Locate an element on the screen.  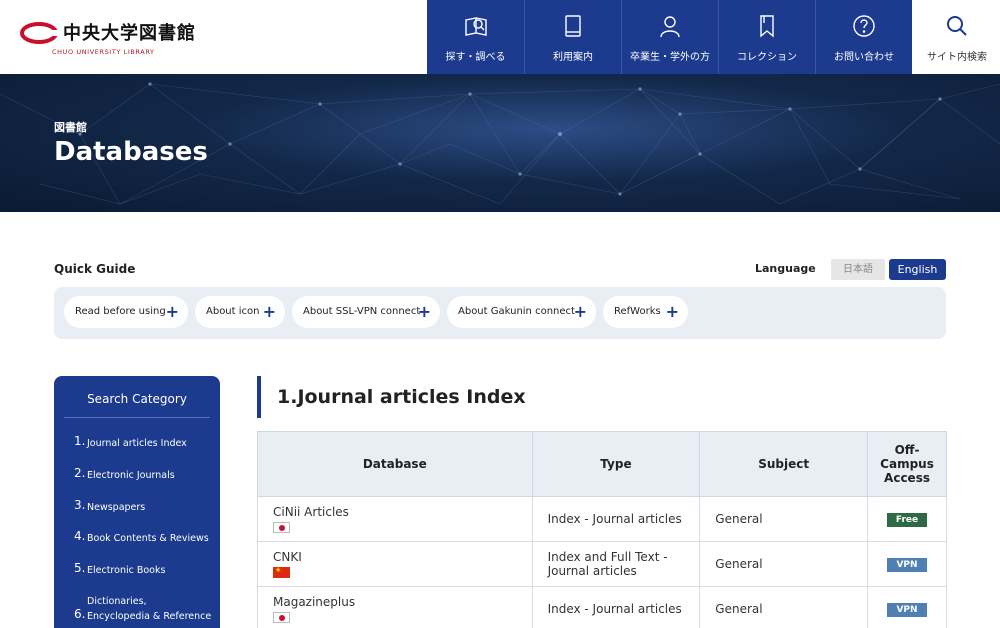
page-title: Databases is located at coordinates (131, 152).